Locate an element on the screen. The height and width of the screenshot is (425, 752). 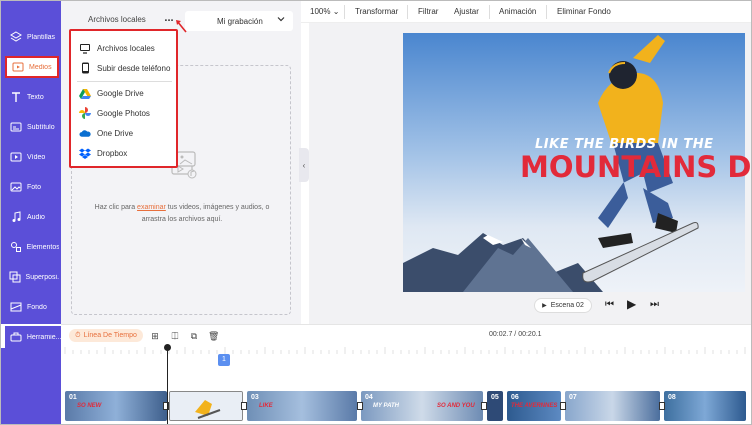
zoom-value: 100% is located at coordinates (320, 11).